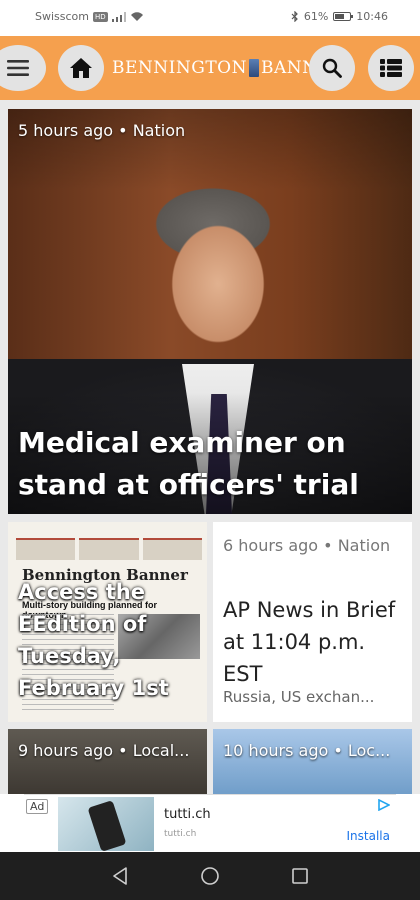  I want to click on logo-mark-icon, so click(253, 68).